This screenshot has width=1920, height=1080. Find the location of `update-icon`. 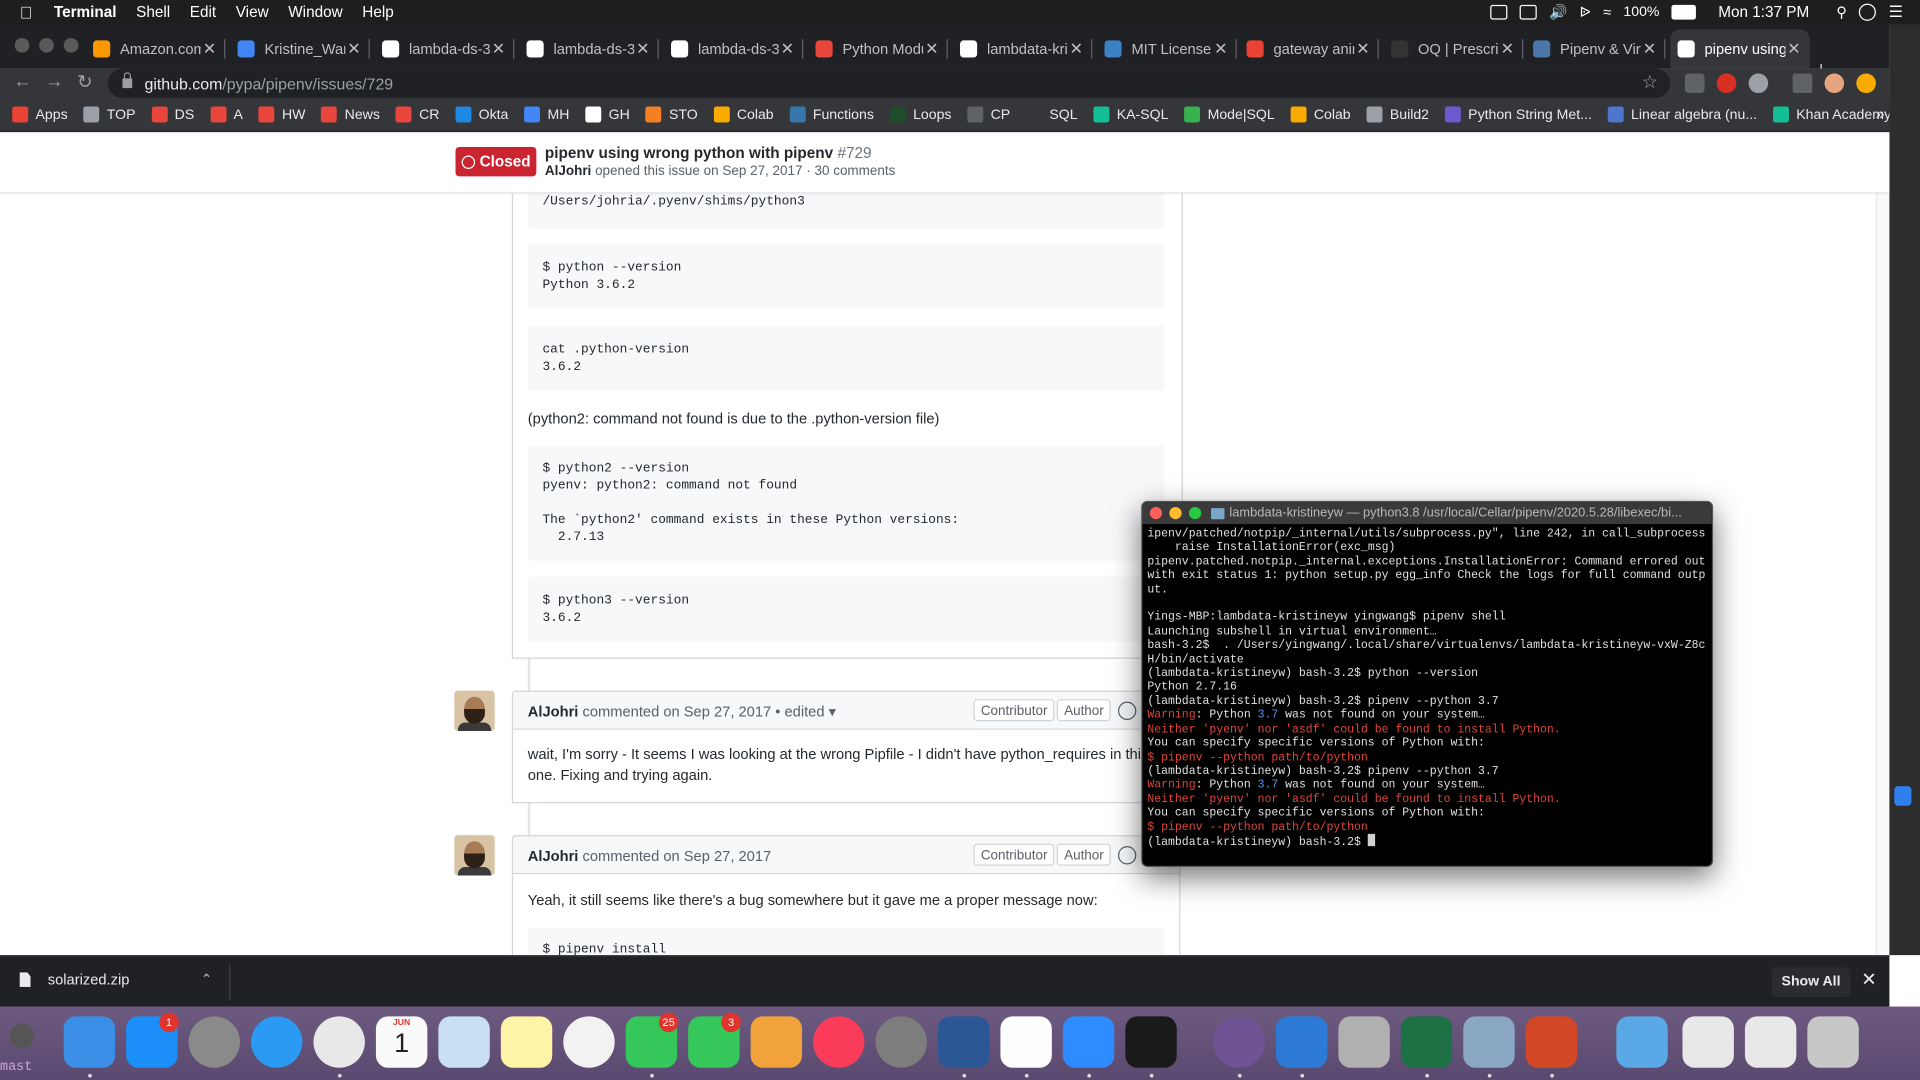

update-icon is located at coordinates (1866, 83).